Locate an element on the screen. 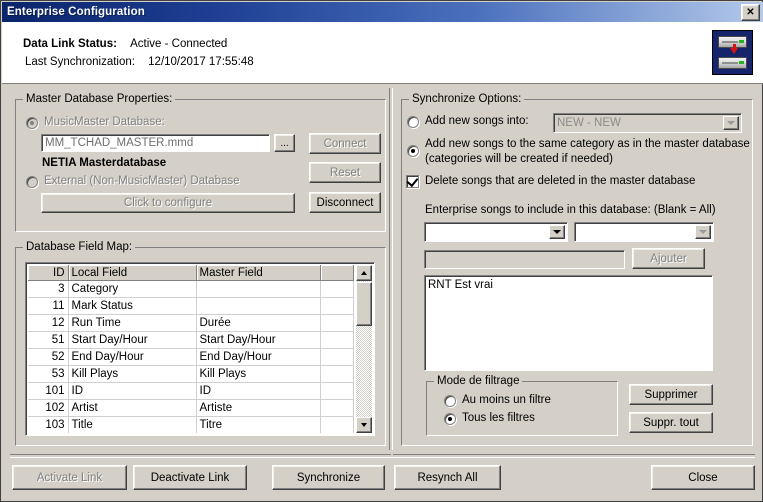 This screenshot has height=502, width=763. delete-filter-label: Supprimer is located at coordinates (671, 394).